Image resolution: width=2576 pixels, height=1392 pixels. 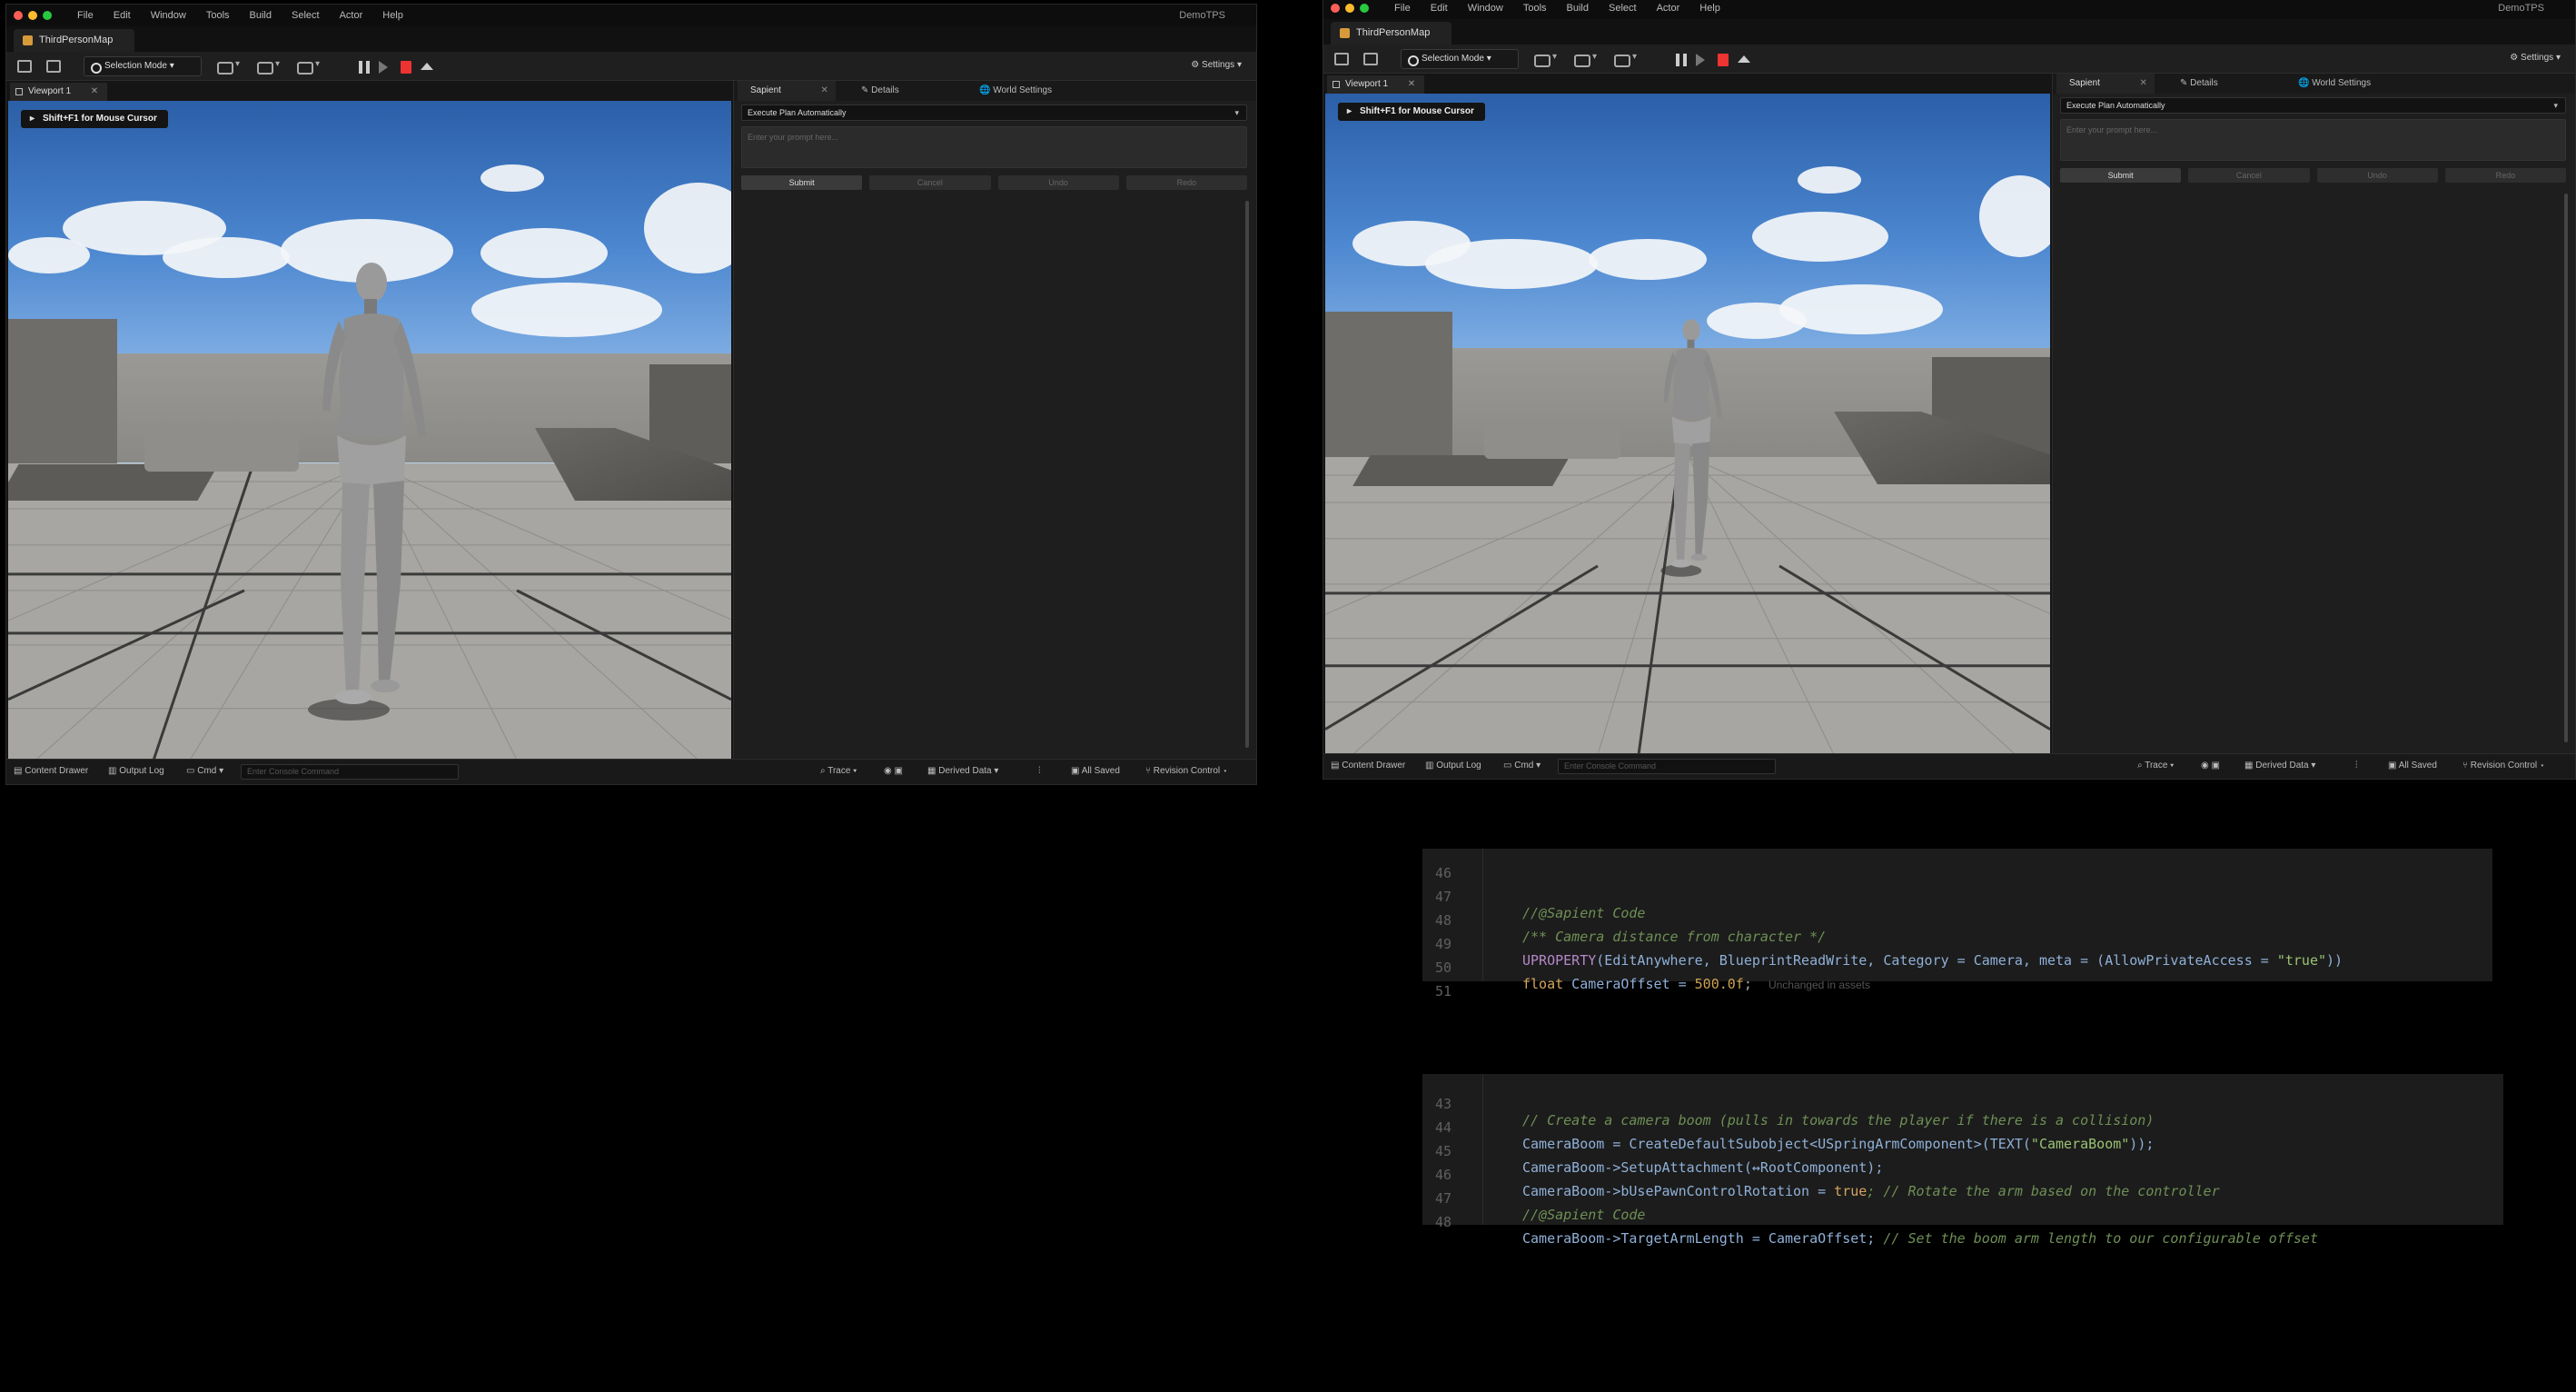 I want to click on code-line: 46, so click(x=1957, y=865).